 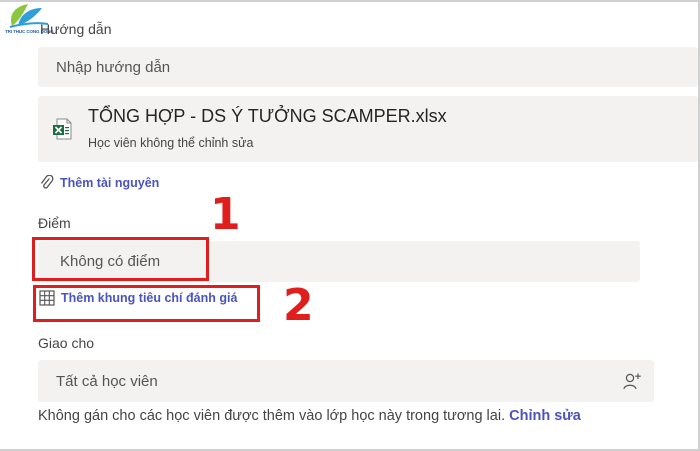 What do you see at coordinates (346, 381) in the screenshot?
I see `assign-field: Tất cả học viên` at bounding box center [346, 381].